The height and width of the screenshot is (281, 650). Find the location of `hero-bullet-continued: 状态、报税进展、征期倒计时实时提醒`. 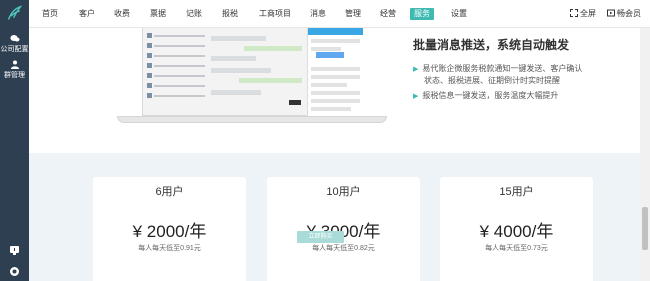

hero-bullet-continued: 状态、报税进展、征期倒计时实时提醒 is located at coordinates (492, 80).